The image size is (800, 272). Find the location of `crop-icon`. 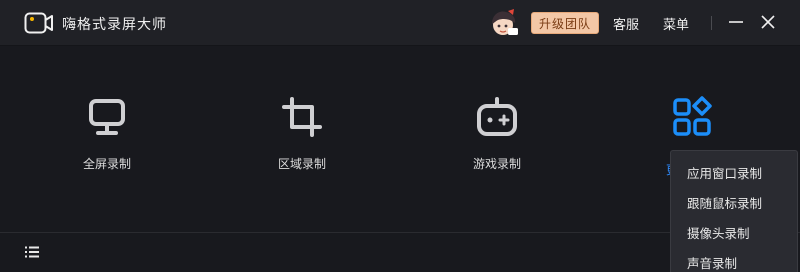

crop-icon is located at coordinates (302, 117).